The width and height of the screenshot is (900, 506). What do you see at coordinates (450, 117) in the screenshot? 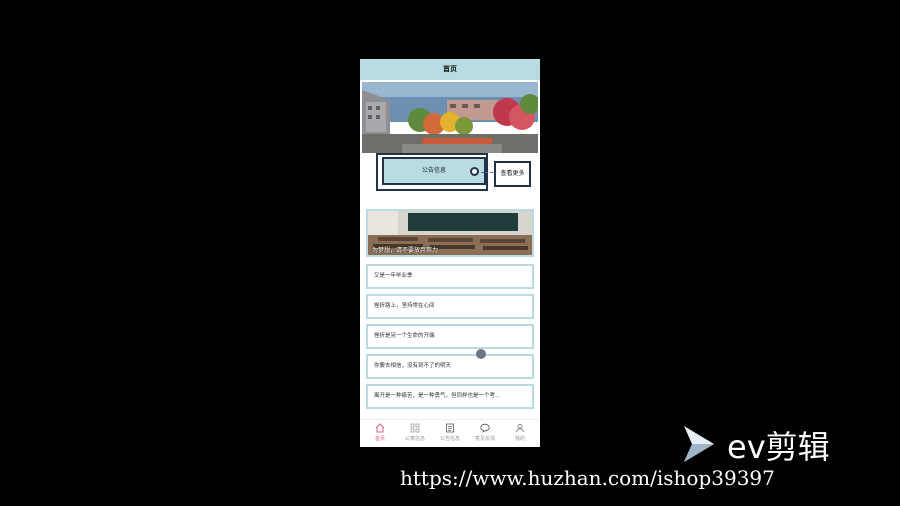
I see `campus-banner-image` at bounding box center [450, 117].